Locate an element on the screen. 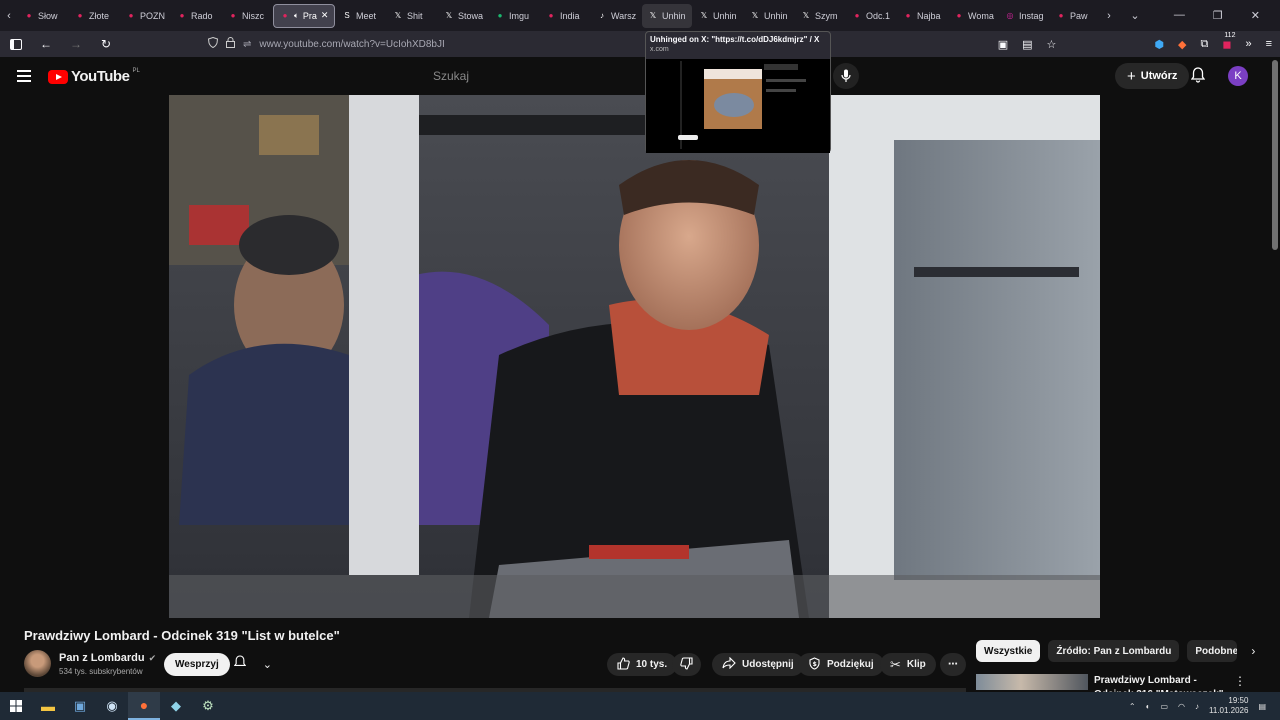 The width and height of the screenshot is (1280, 720). close-tab-icon: ✕ is located at coordinates (325, 15).